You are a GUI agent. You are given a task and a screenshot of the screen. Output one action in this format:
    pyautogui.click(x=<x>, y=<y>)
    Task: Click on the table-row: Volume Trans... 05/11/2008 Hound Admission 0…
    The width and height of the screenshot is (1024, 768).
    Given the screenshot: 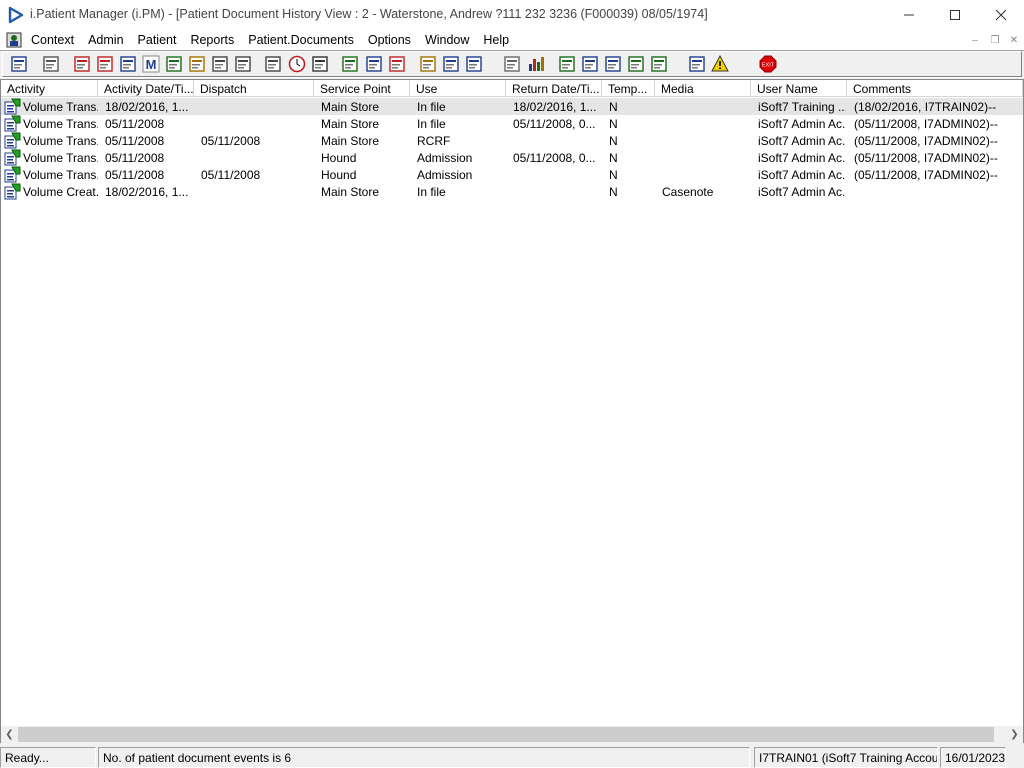 What is the action you would take?
    pyautogui.click(x=512, y=157)
    